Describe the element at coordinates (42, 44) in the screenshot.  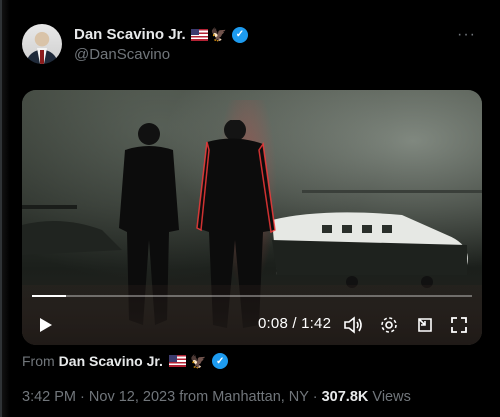
I see `avatar` at that location.